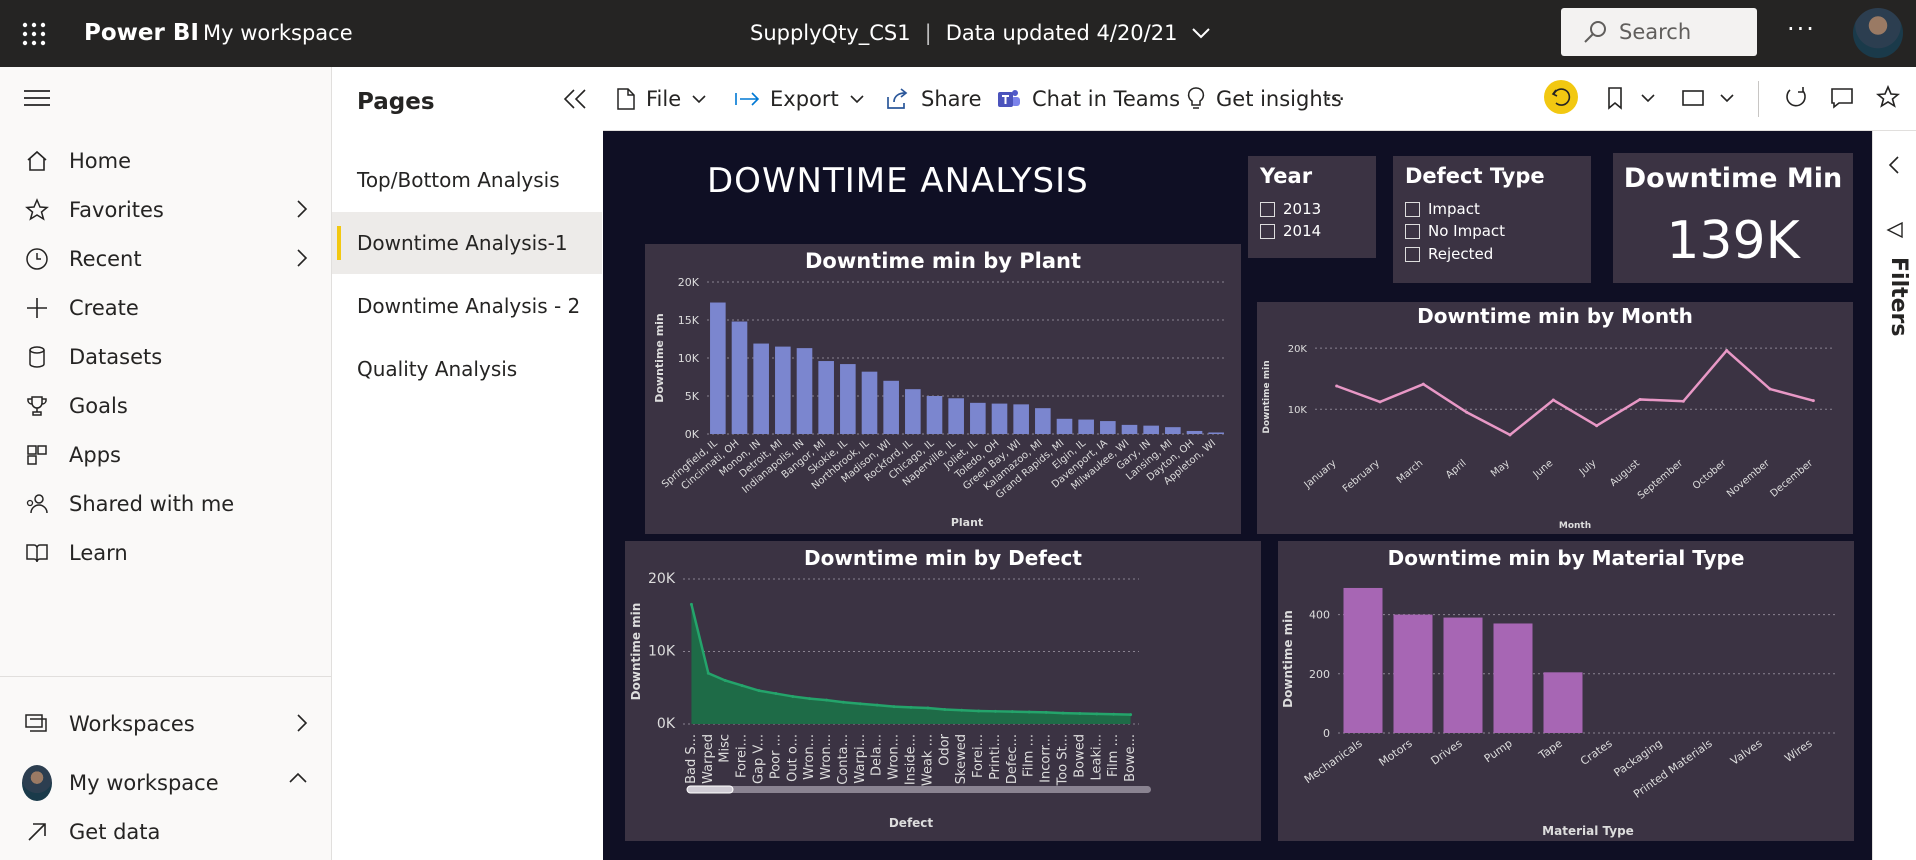 This screenshot has width=1916, height=860. I want to click on chat-label: Chat in Teams, so click(1106, 99).